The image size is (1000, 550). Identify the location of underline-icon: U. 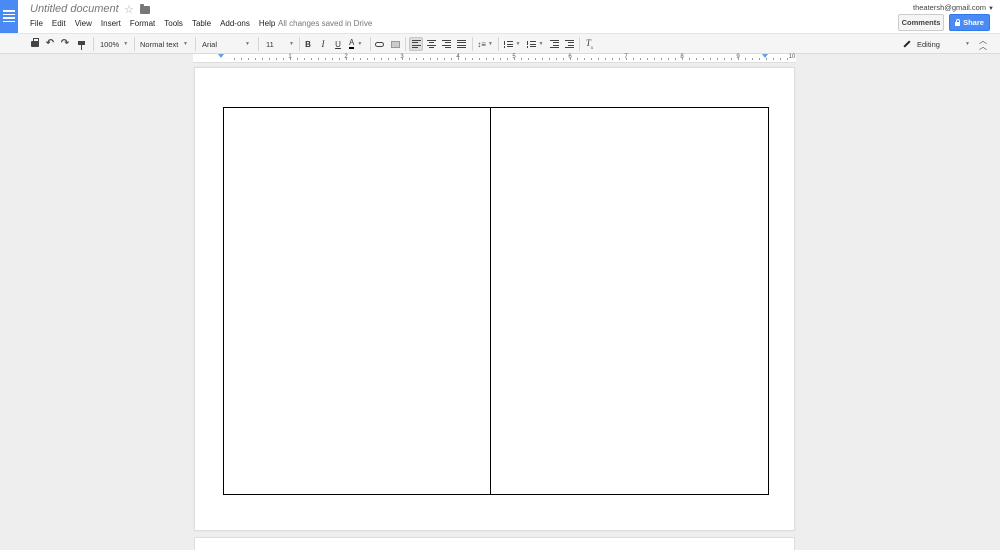
(338, 44).